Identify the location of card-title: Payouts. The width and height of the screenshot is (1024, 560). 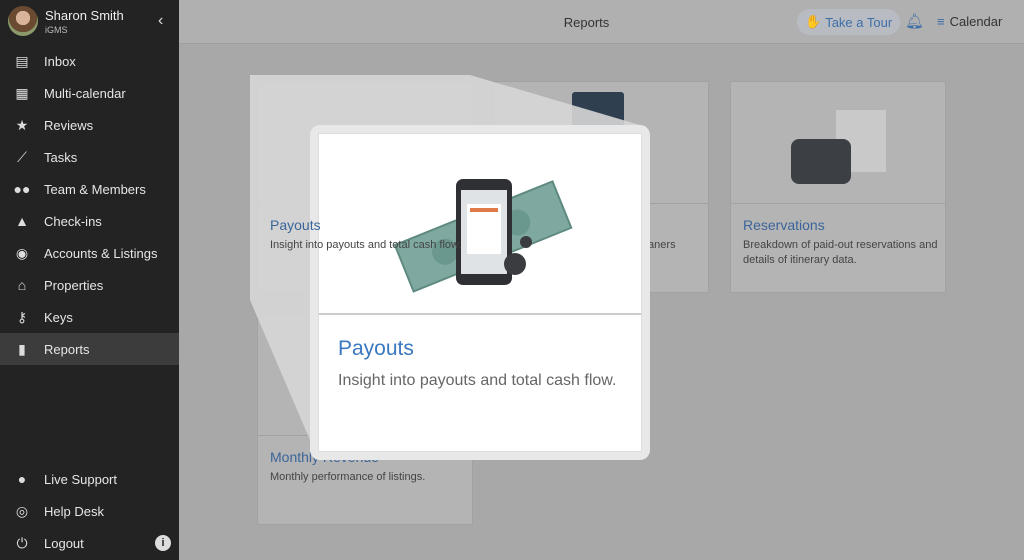
(295, 225).